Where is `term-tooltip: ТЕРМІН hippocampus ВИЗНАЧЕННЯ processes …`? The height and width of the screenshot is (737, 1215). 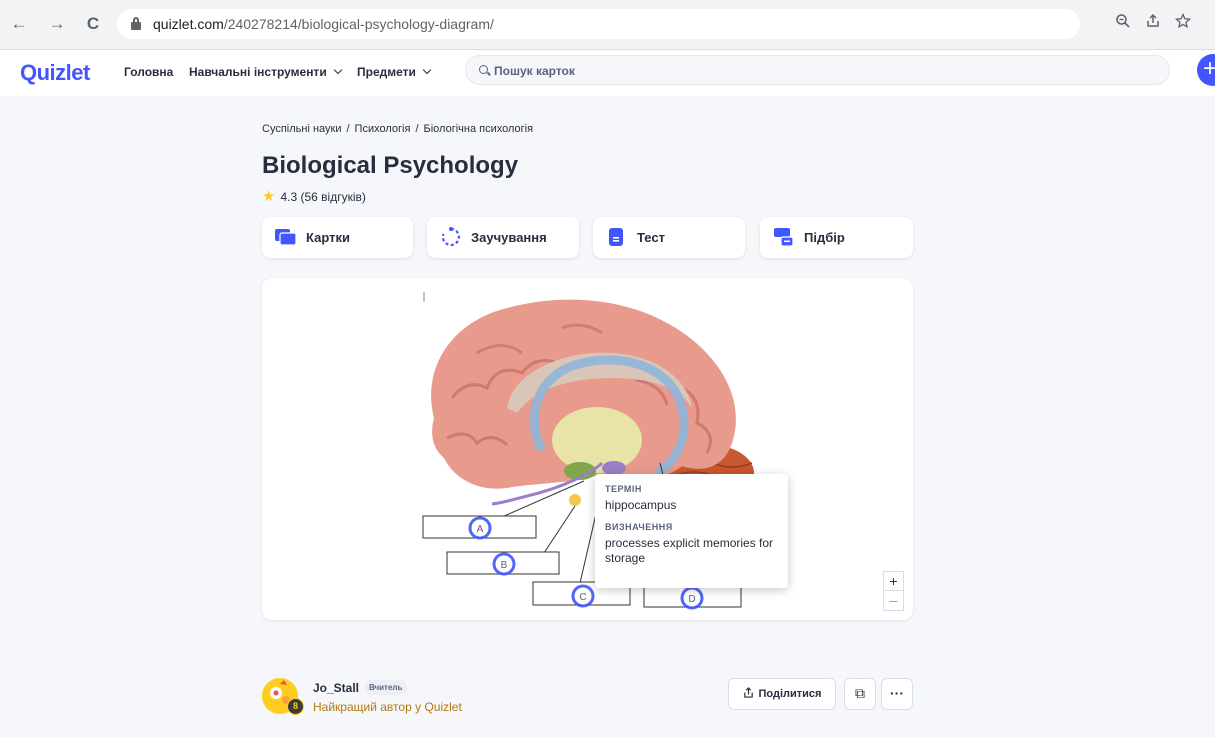 term-tooltip: ТЕРМІН hippocampus ВИЗНАЧЕННЯ processes … is located at coordinates (691, 531).